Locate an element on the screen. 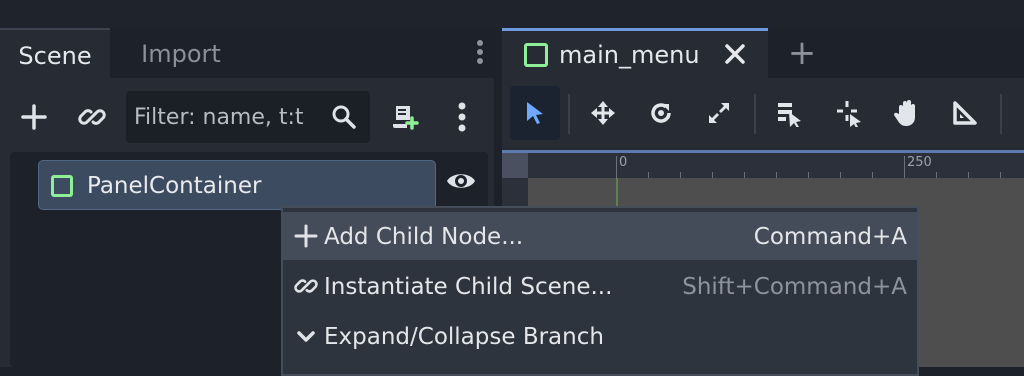 The width and height of the screenshot is (1024, 376). move-icon is located at coordinates (603, 113).